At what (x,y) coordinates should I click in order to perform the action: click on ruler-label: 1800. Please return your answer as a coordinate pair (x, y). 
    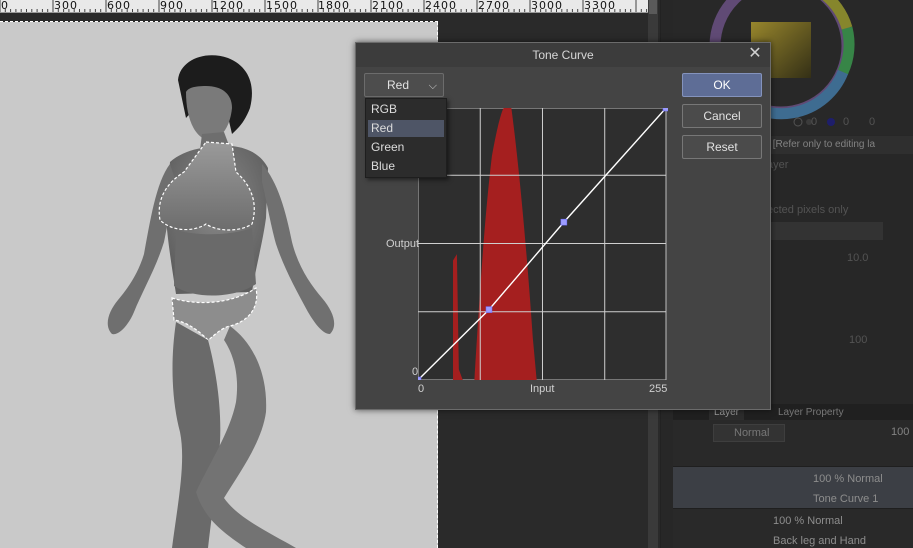
    Looking at the image, I should click on (334, 6).